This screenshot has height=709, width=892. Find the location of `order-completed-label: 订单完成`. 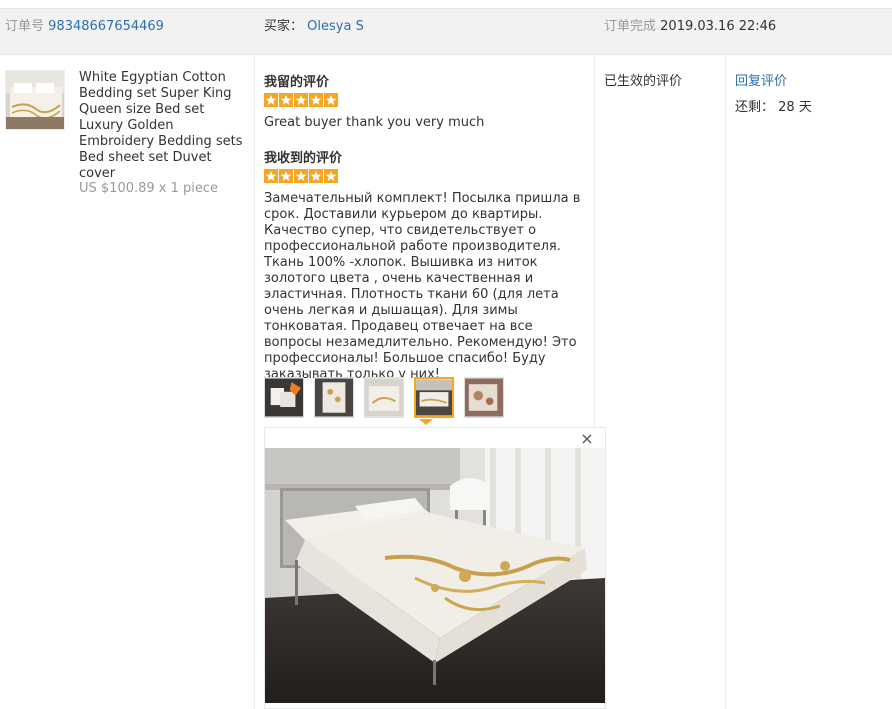

order-completed-label: 订单完成 is located at coordinates (630, 26).